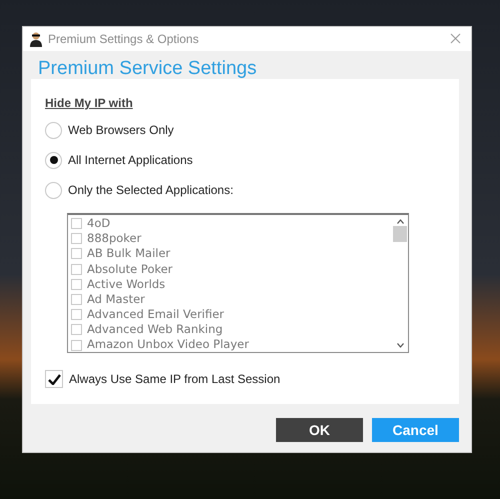 The height and width of the screenshot is (499, 500). I want to click on section-label: Hide My IP with, so click(89, 103).